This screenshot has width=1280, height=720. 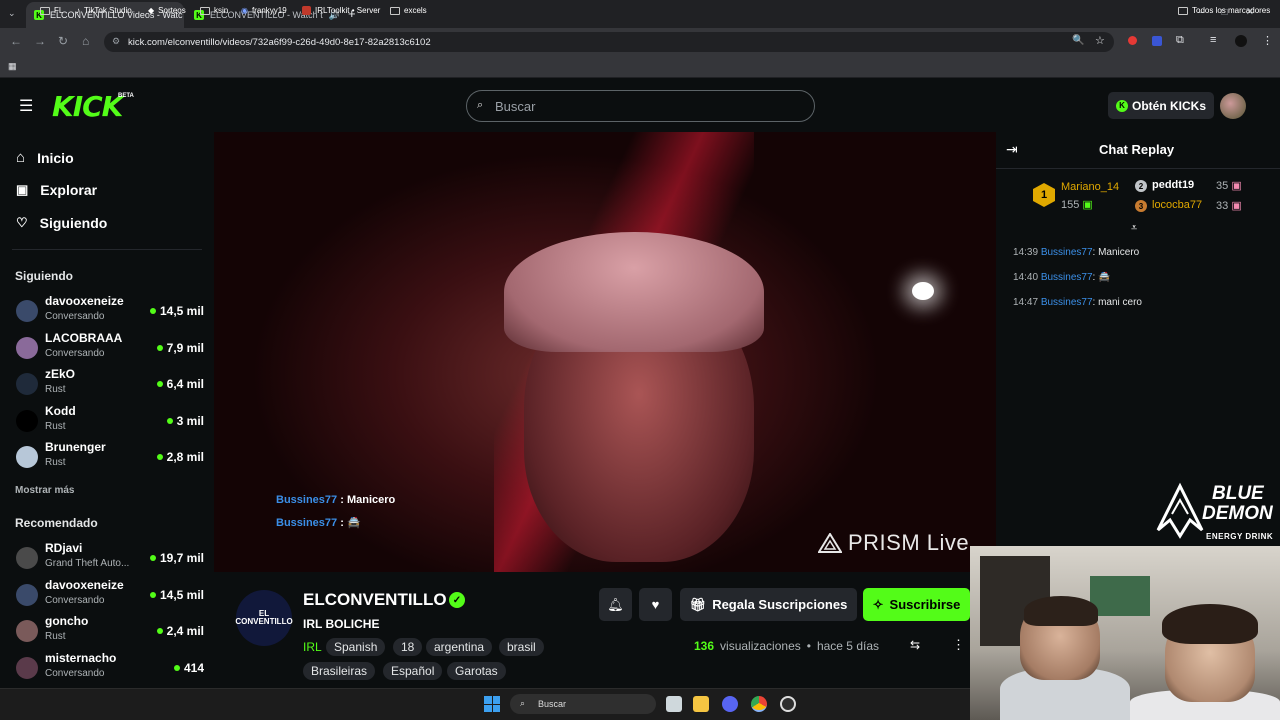 What do you see at coordinates (45, 157) in the screenshot?
I see `nav-inicio: ⌂ Inicio` at bounding box center [45, 157].